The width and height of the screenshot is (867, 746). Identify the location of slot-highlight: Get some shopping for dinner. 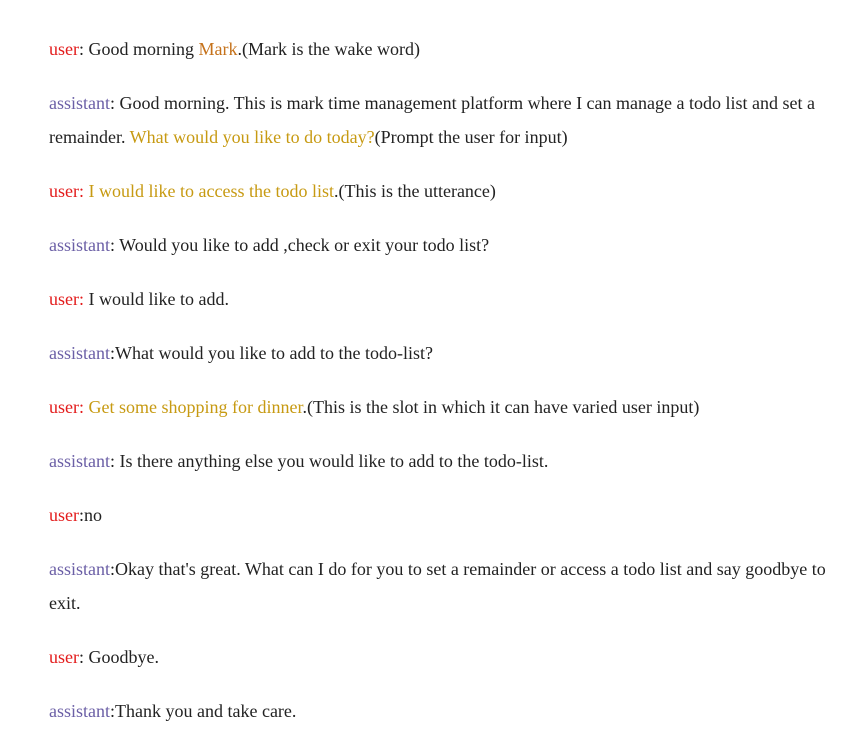
(195, 407).